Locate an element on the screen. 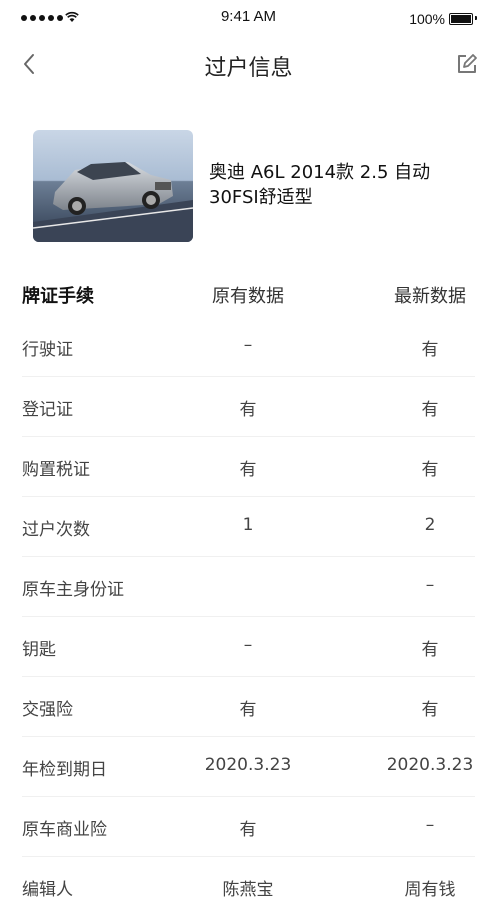 This screenshot has width=497, height=916. row-original-value: 2020.3.23 is located at coordinates (248, 765).